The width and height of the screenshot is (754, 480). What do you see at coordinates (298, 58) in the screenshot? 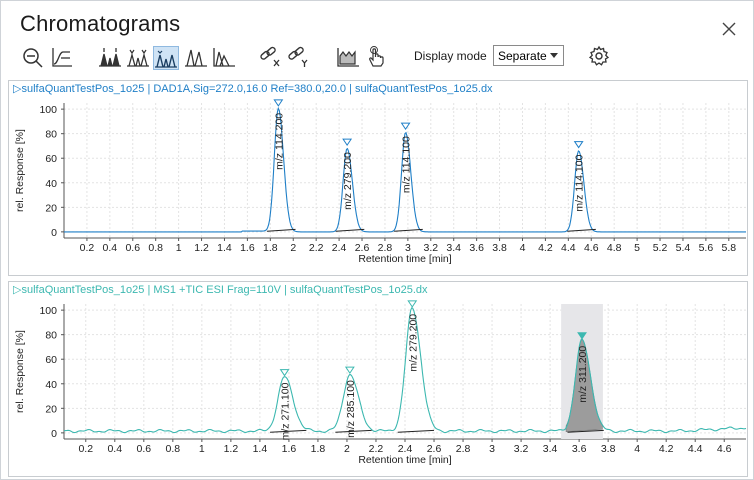
I see `unlink-y-button` at bounding box center [298, 58].